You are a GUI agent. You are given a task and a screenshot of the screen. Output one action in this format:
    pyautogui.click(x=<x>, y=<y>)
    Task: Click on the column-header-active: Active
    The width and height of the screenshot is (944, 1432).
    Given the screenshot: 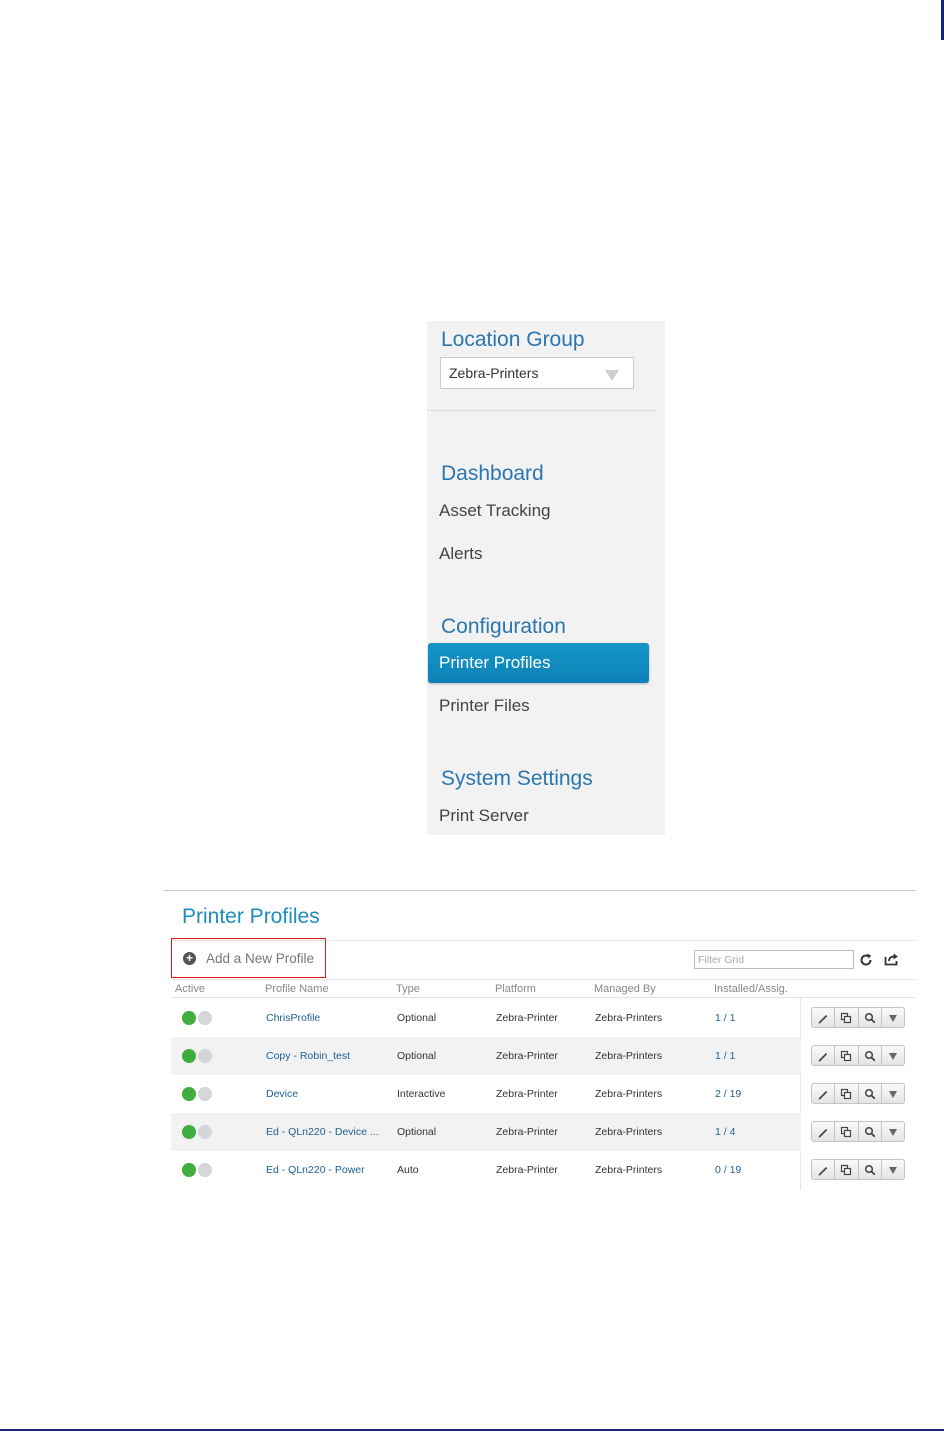 What is the action you would take?
    pyautogui.click(x=190, y=989)
    